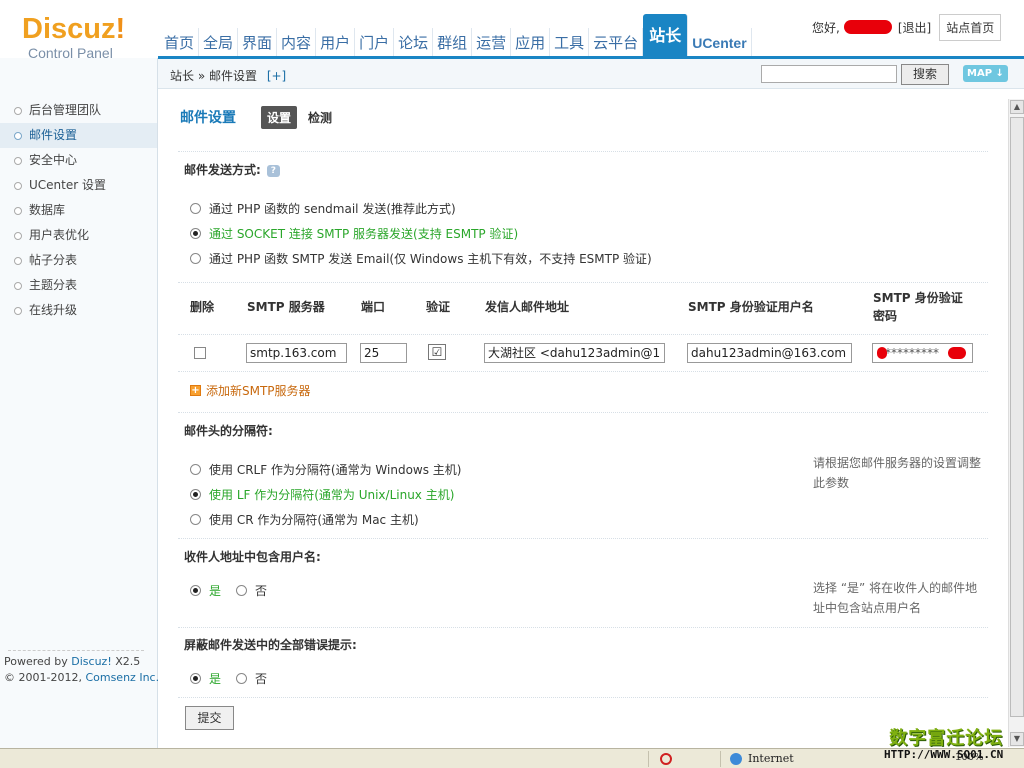 The width and height of the screenshot is (1024, 768). What do you see at coordinates (122, 677) in the screenshot?
I see `comsenz-link: Comsenz Inc.` at bounding box center [122, 677].